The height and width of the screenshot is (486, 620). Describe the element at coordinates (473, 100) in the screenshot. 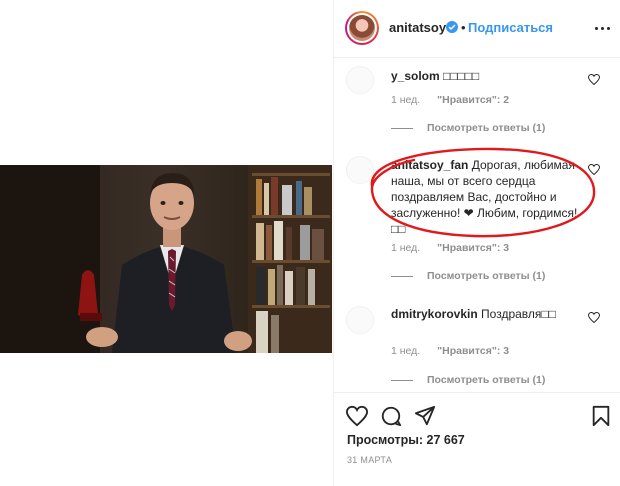

I see `comment-likes: "Нравится": 2` at that location.